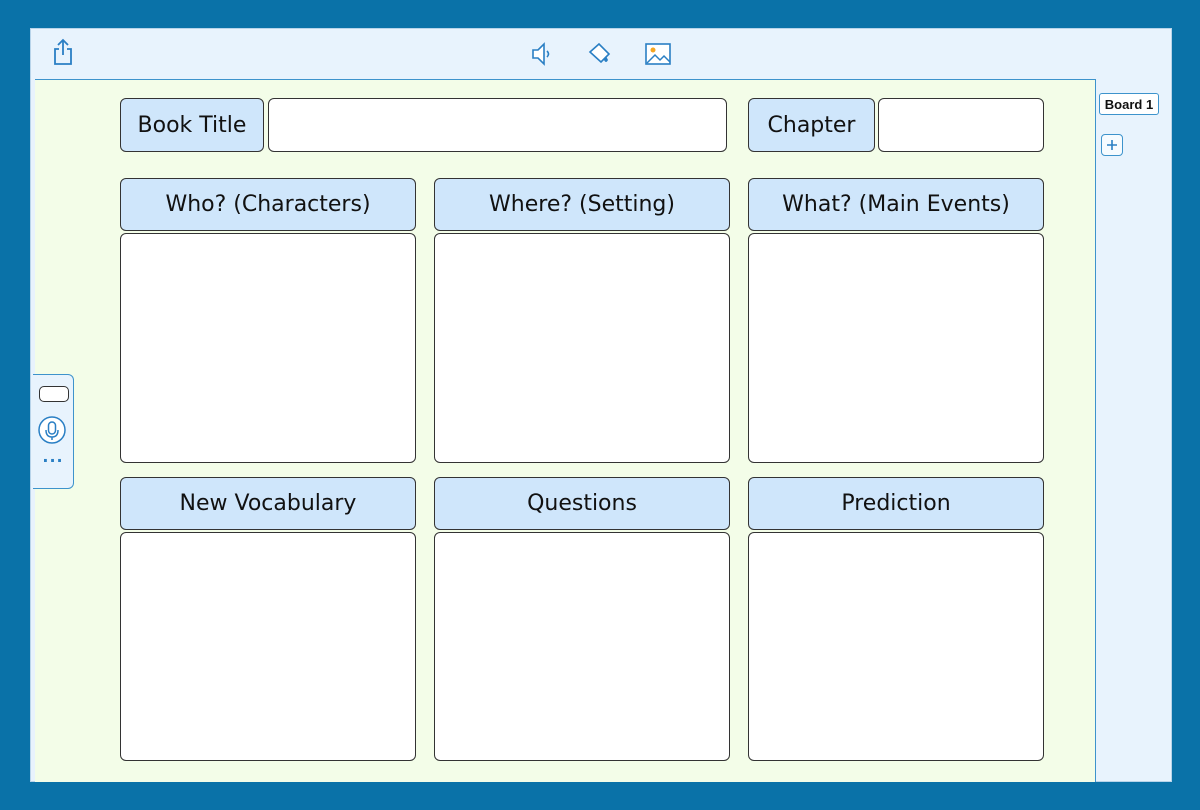 This screenshot has height=810, width=1200. What do you see at coordinates (896, 204) in the screenshot?
I see `main-events-header: What? (Main Events)` at bounding box center [896, 204].